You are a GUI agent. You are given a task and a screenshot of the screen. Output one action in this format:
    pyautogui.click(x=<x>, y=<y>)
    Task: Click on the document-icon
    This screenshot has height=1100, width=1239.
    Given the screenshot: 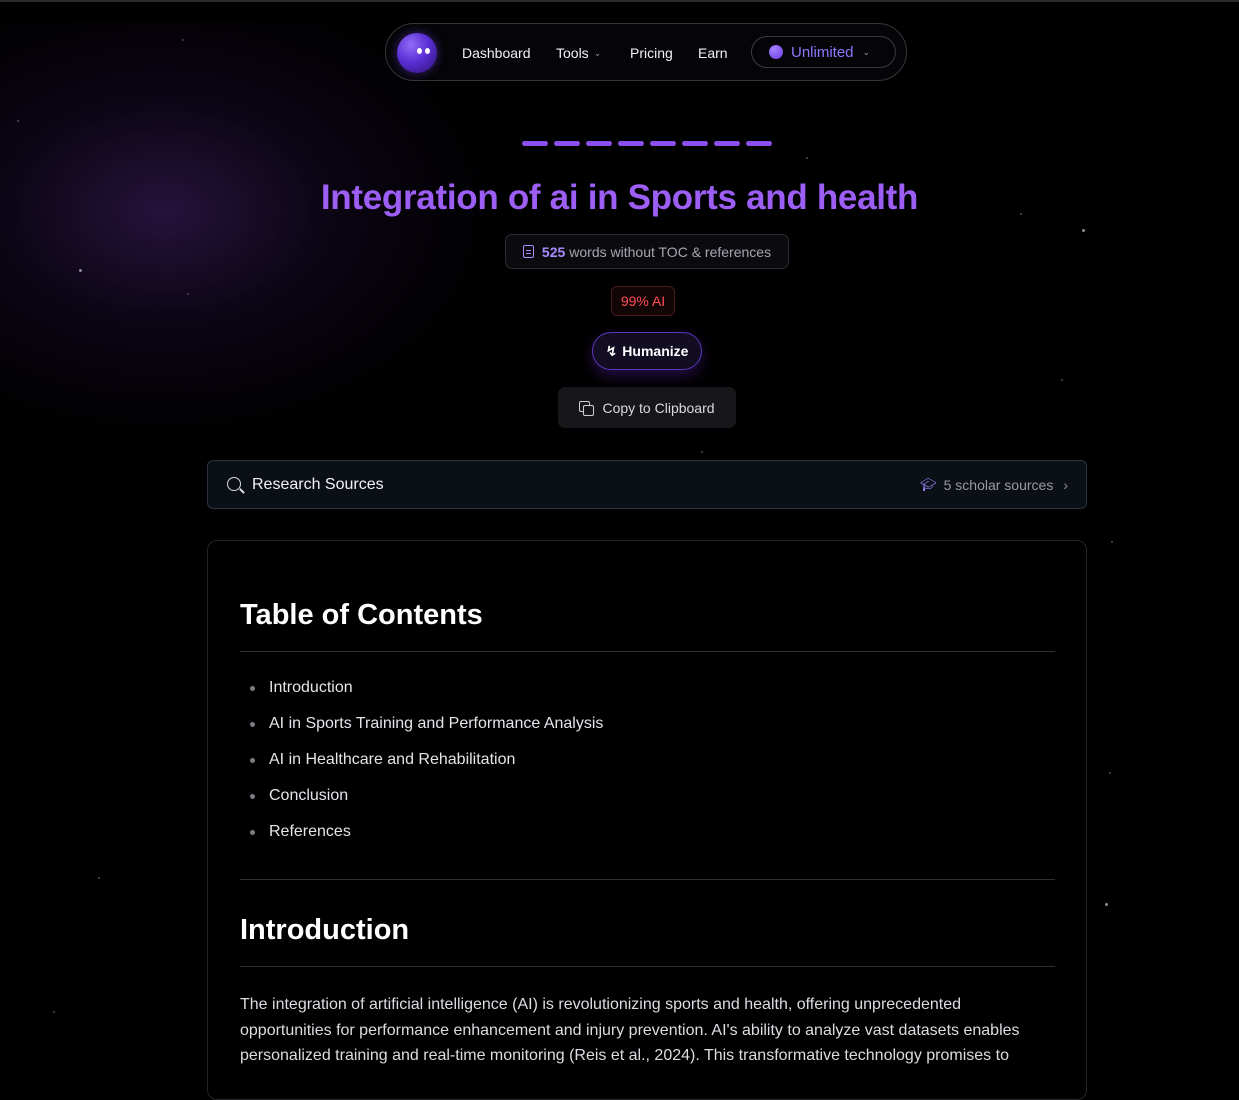 What is the action you would take?
    pyautogui.click(x=528, y=251)
    